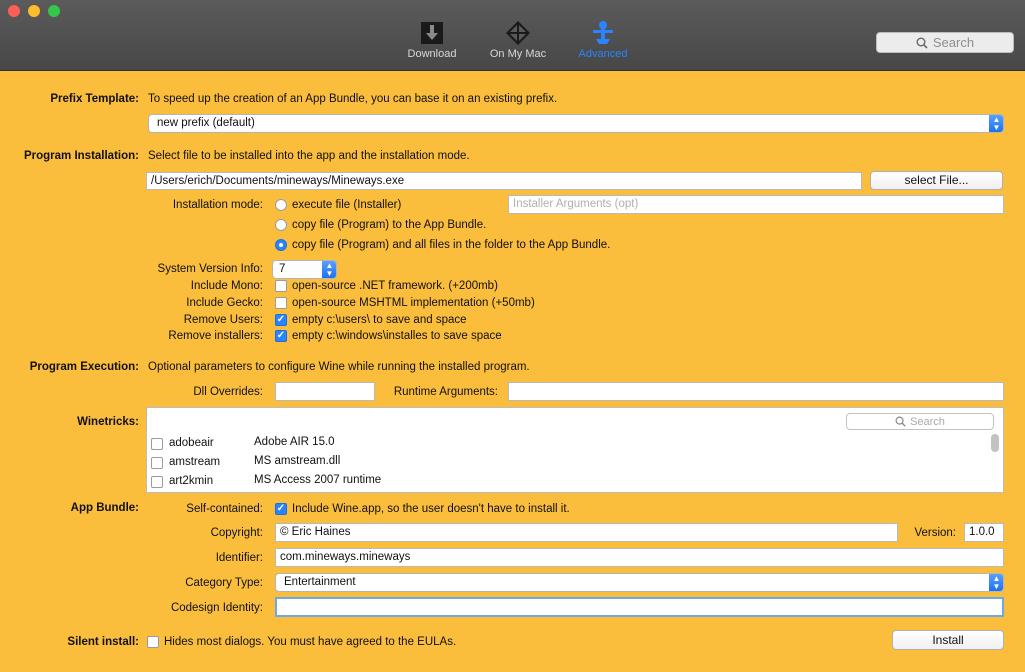 Image resolution: width=1025 pixels, height=672 pixels. Describe the element at coordinates (397, 336) in the screenshot. I see `remove-installers-text: empty c:\windows\installes to save space` at that location.